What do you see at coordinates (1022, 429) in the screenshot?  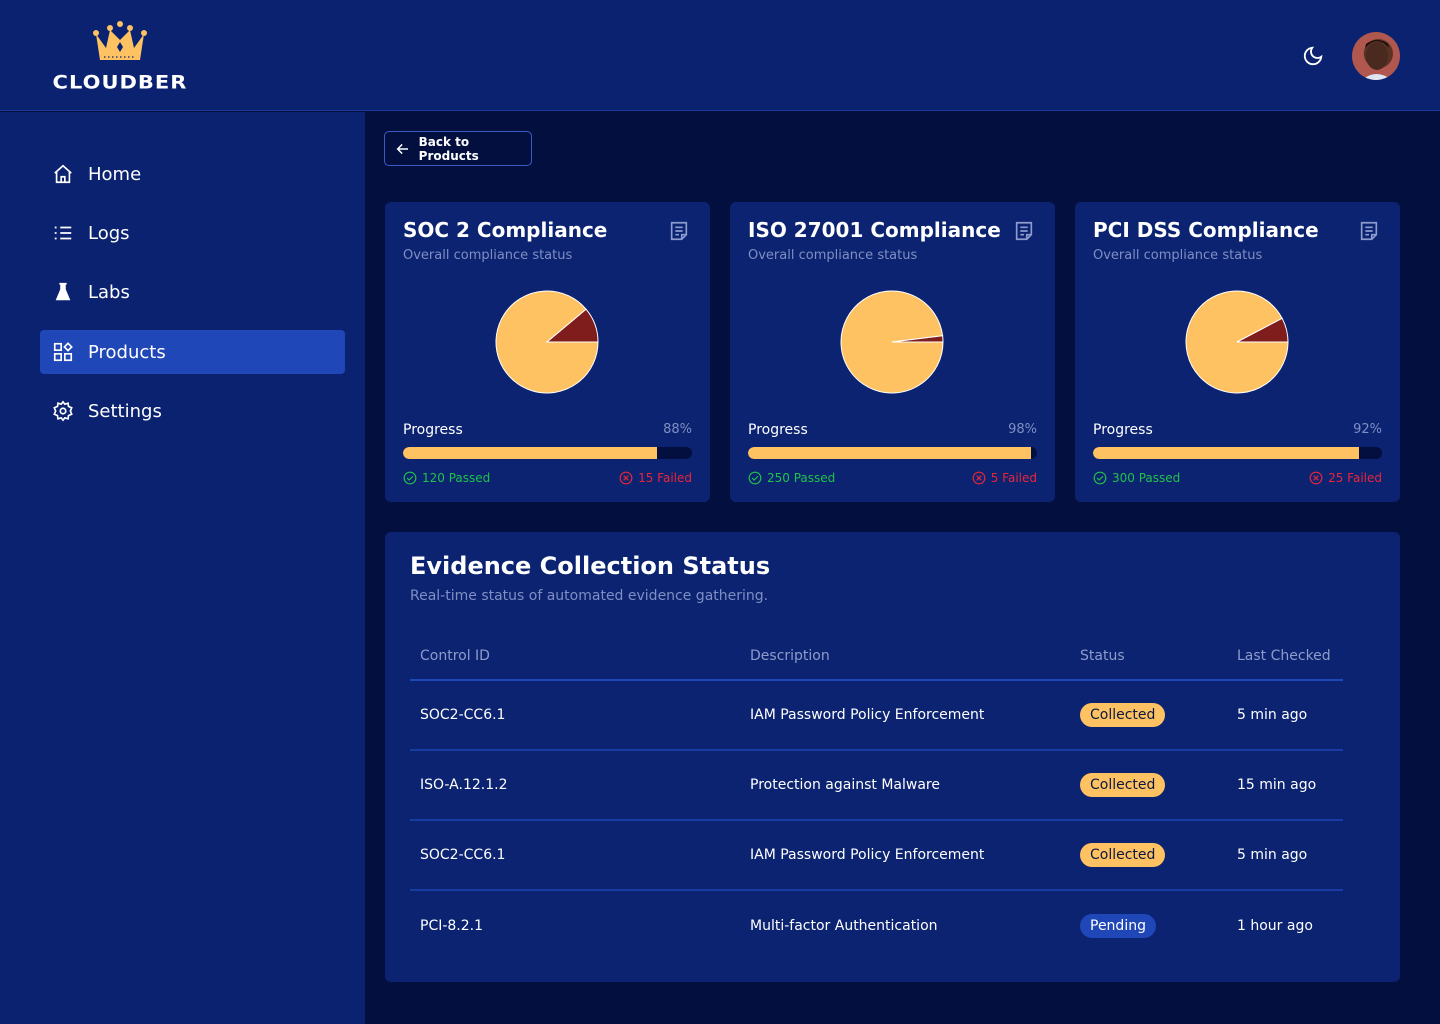 I see `progress-value: 98%` at bounding box center [1022, 429].